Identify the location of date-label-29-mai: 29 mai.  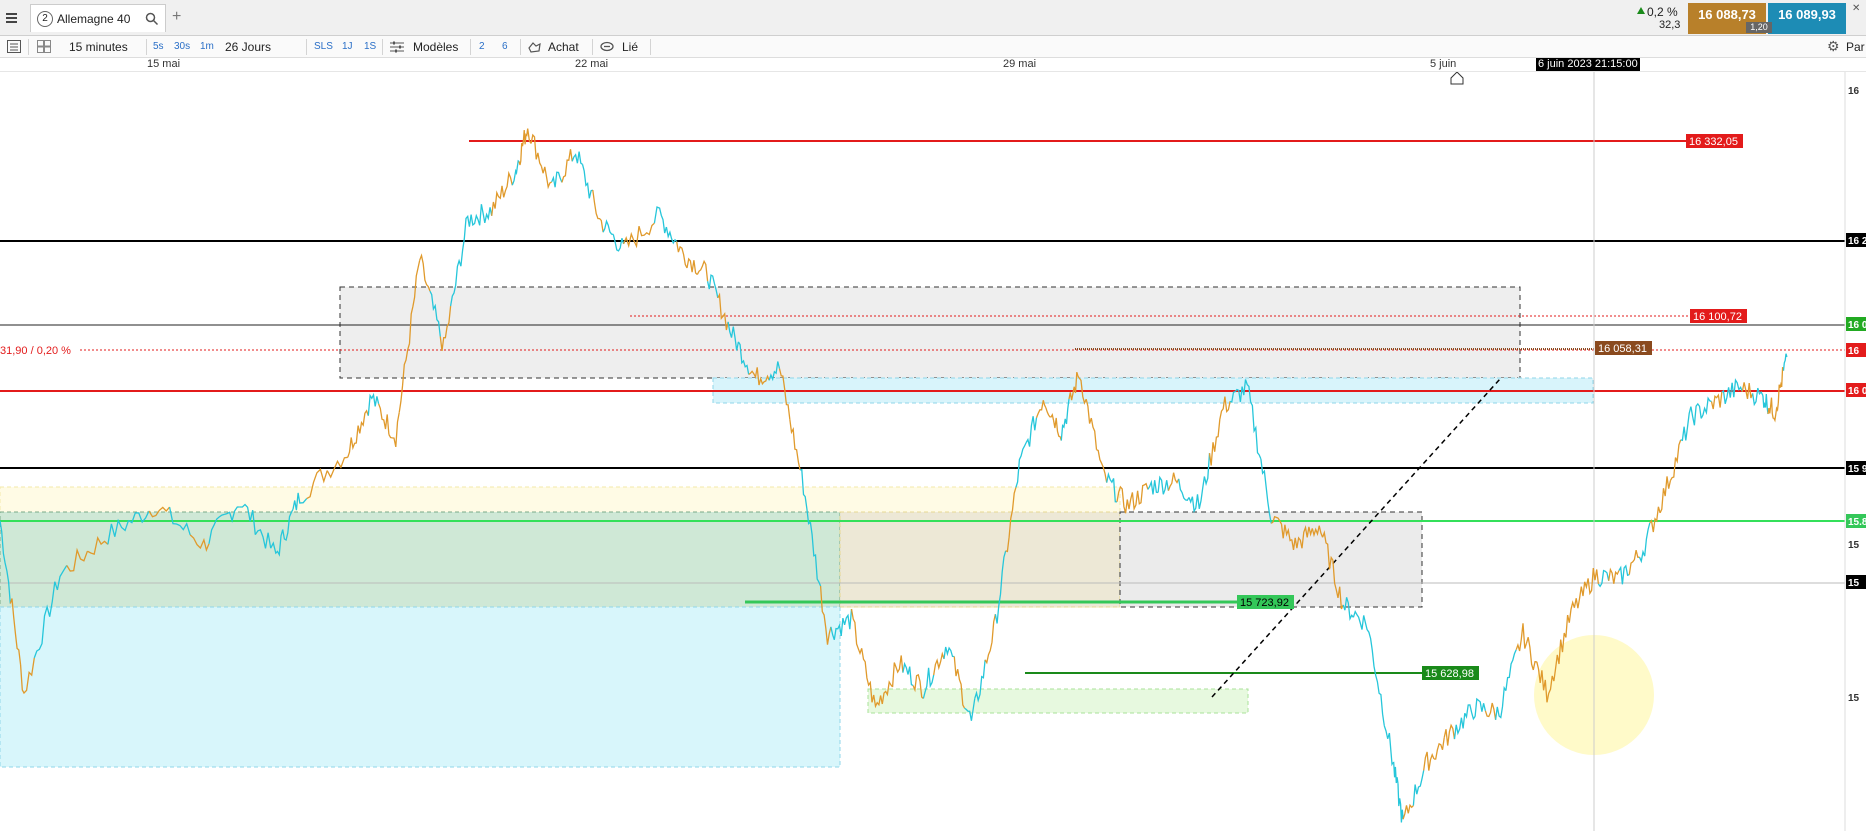
(1020, 64).